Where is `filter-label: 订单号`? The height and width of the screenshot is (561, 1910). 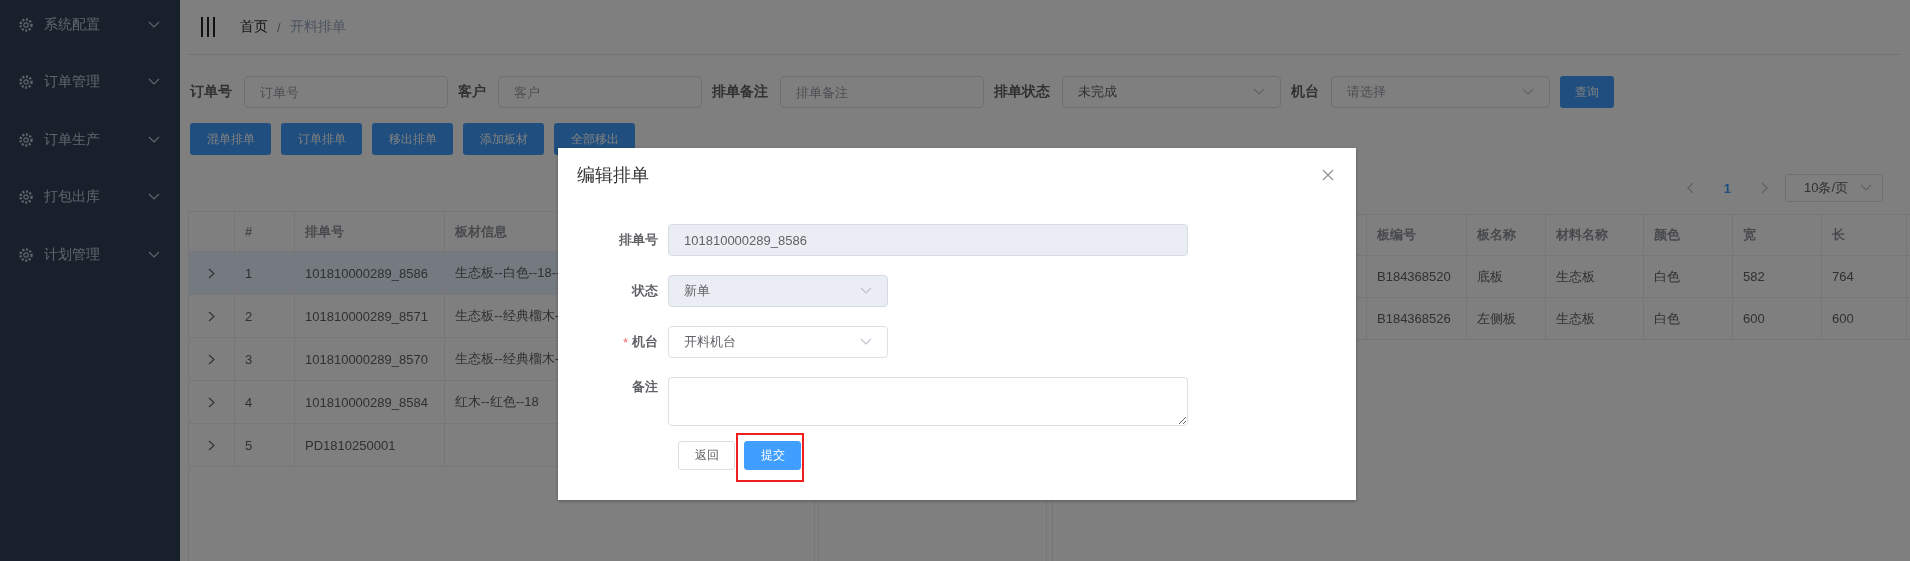 filter-label: 订单号 is located at coordinates (211, 92).